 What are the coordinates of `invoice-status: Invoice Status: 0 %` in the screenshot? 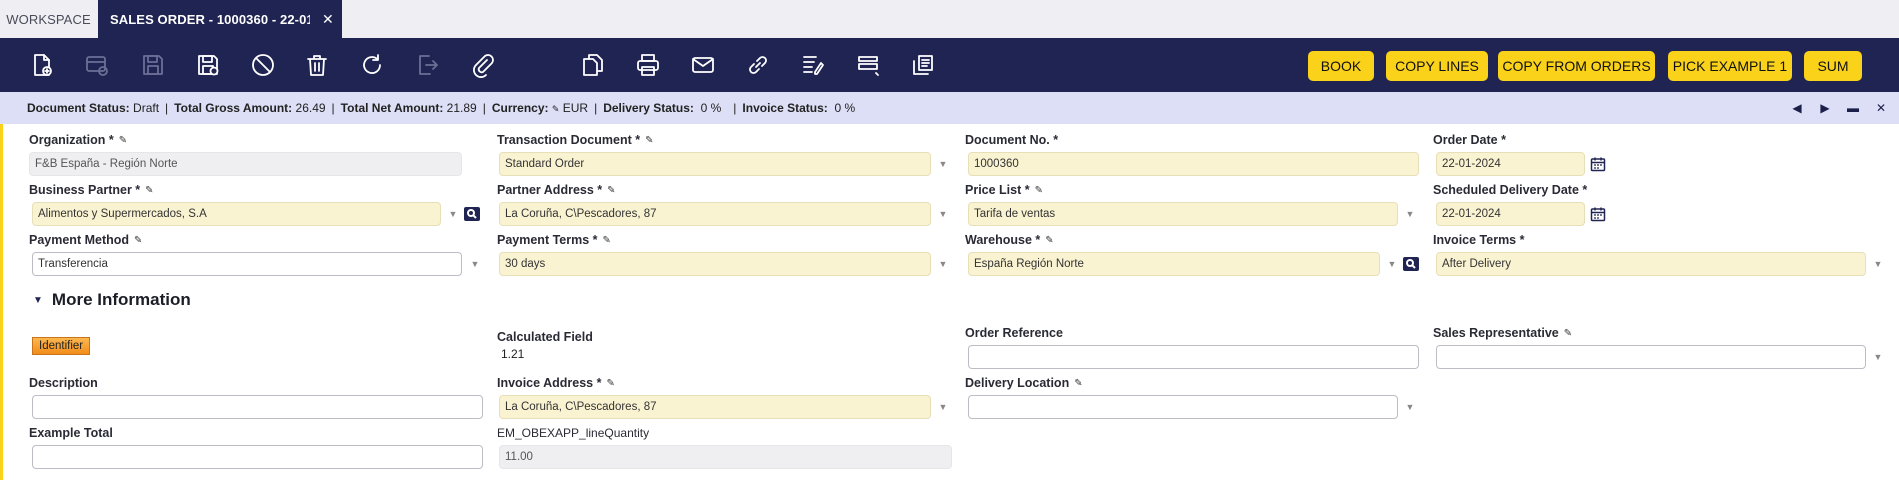 It's located at (799, 108).